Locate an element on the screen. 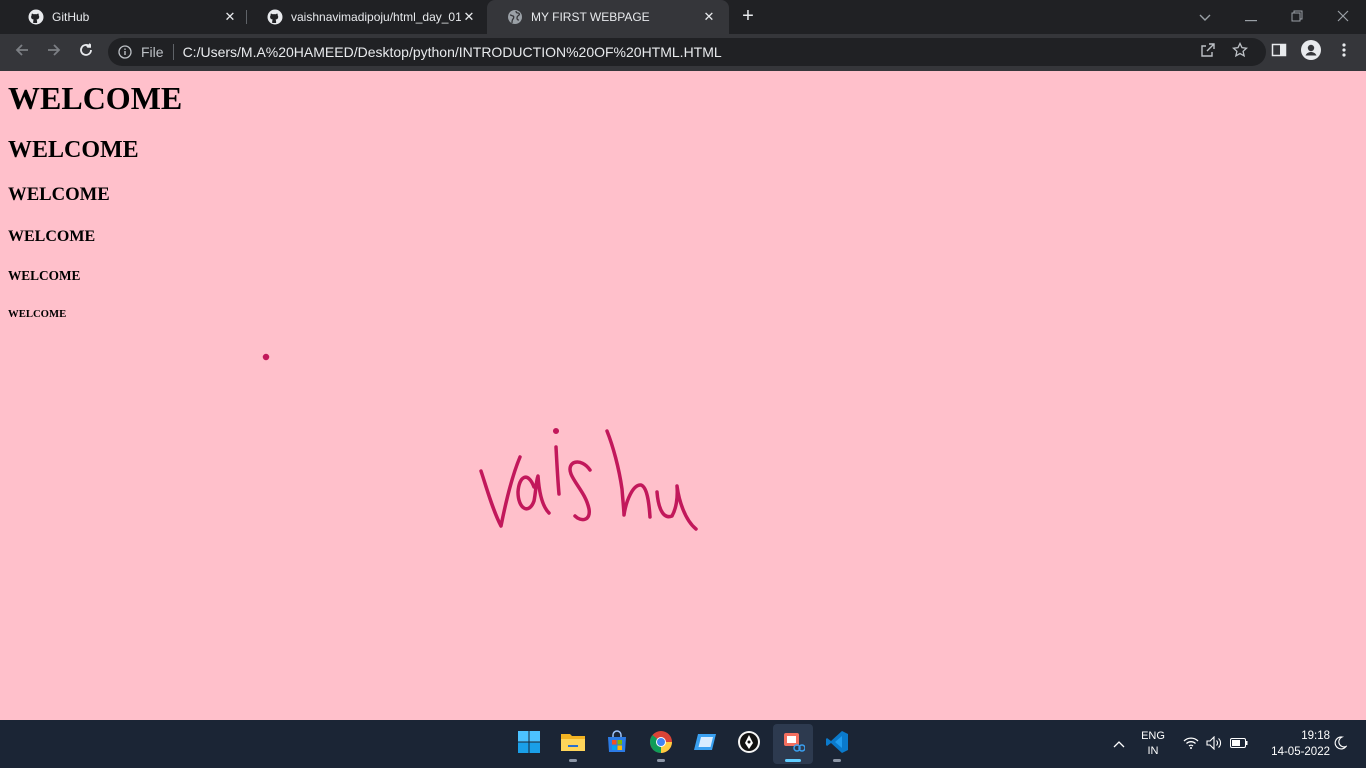 This screenshot has width=1366, height=768. menu-button is located at coordinates (1344, 52).